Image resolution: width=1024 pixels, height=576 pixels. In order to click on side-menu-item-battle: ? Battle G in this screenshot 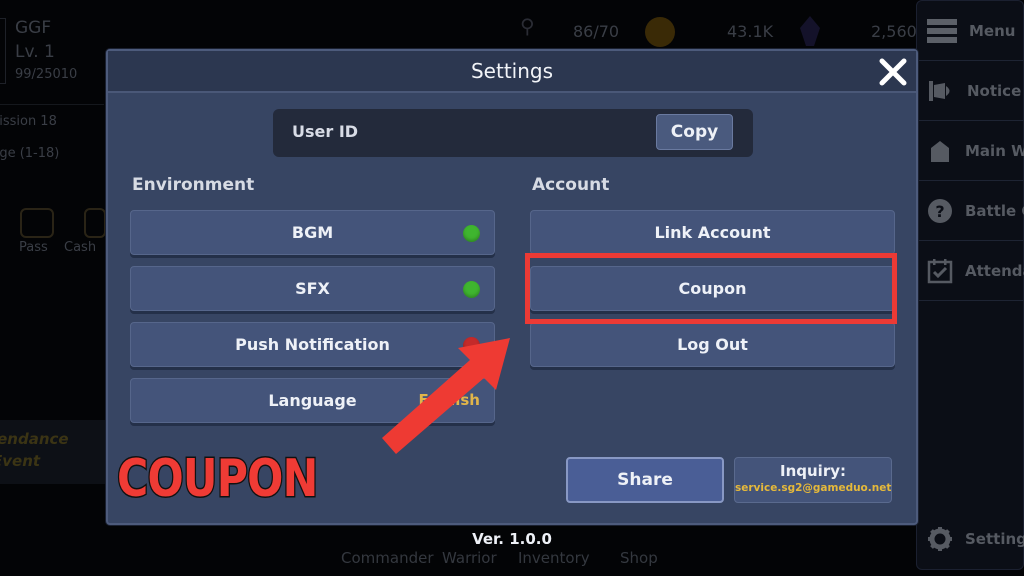, I will do `click(970, 211)`.